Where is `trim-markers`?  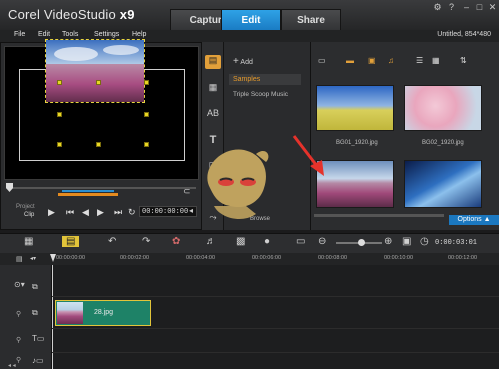
trim-markers is located at coordinates (88, 194).